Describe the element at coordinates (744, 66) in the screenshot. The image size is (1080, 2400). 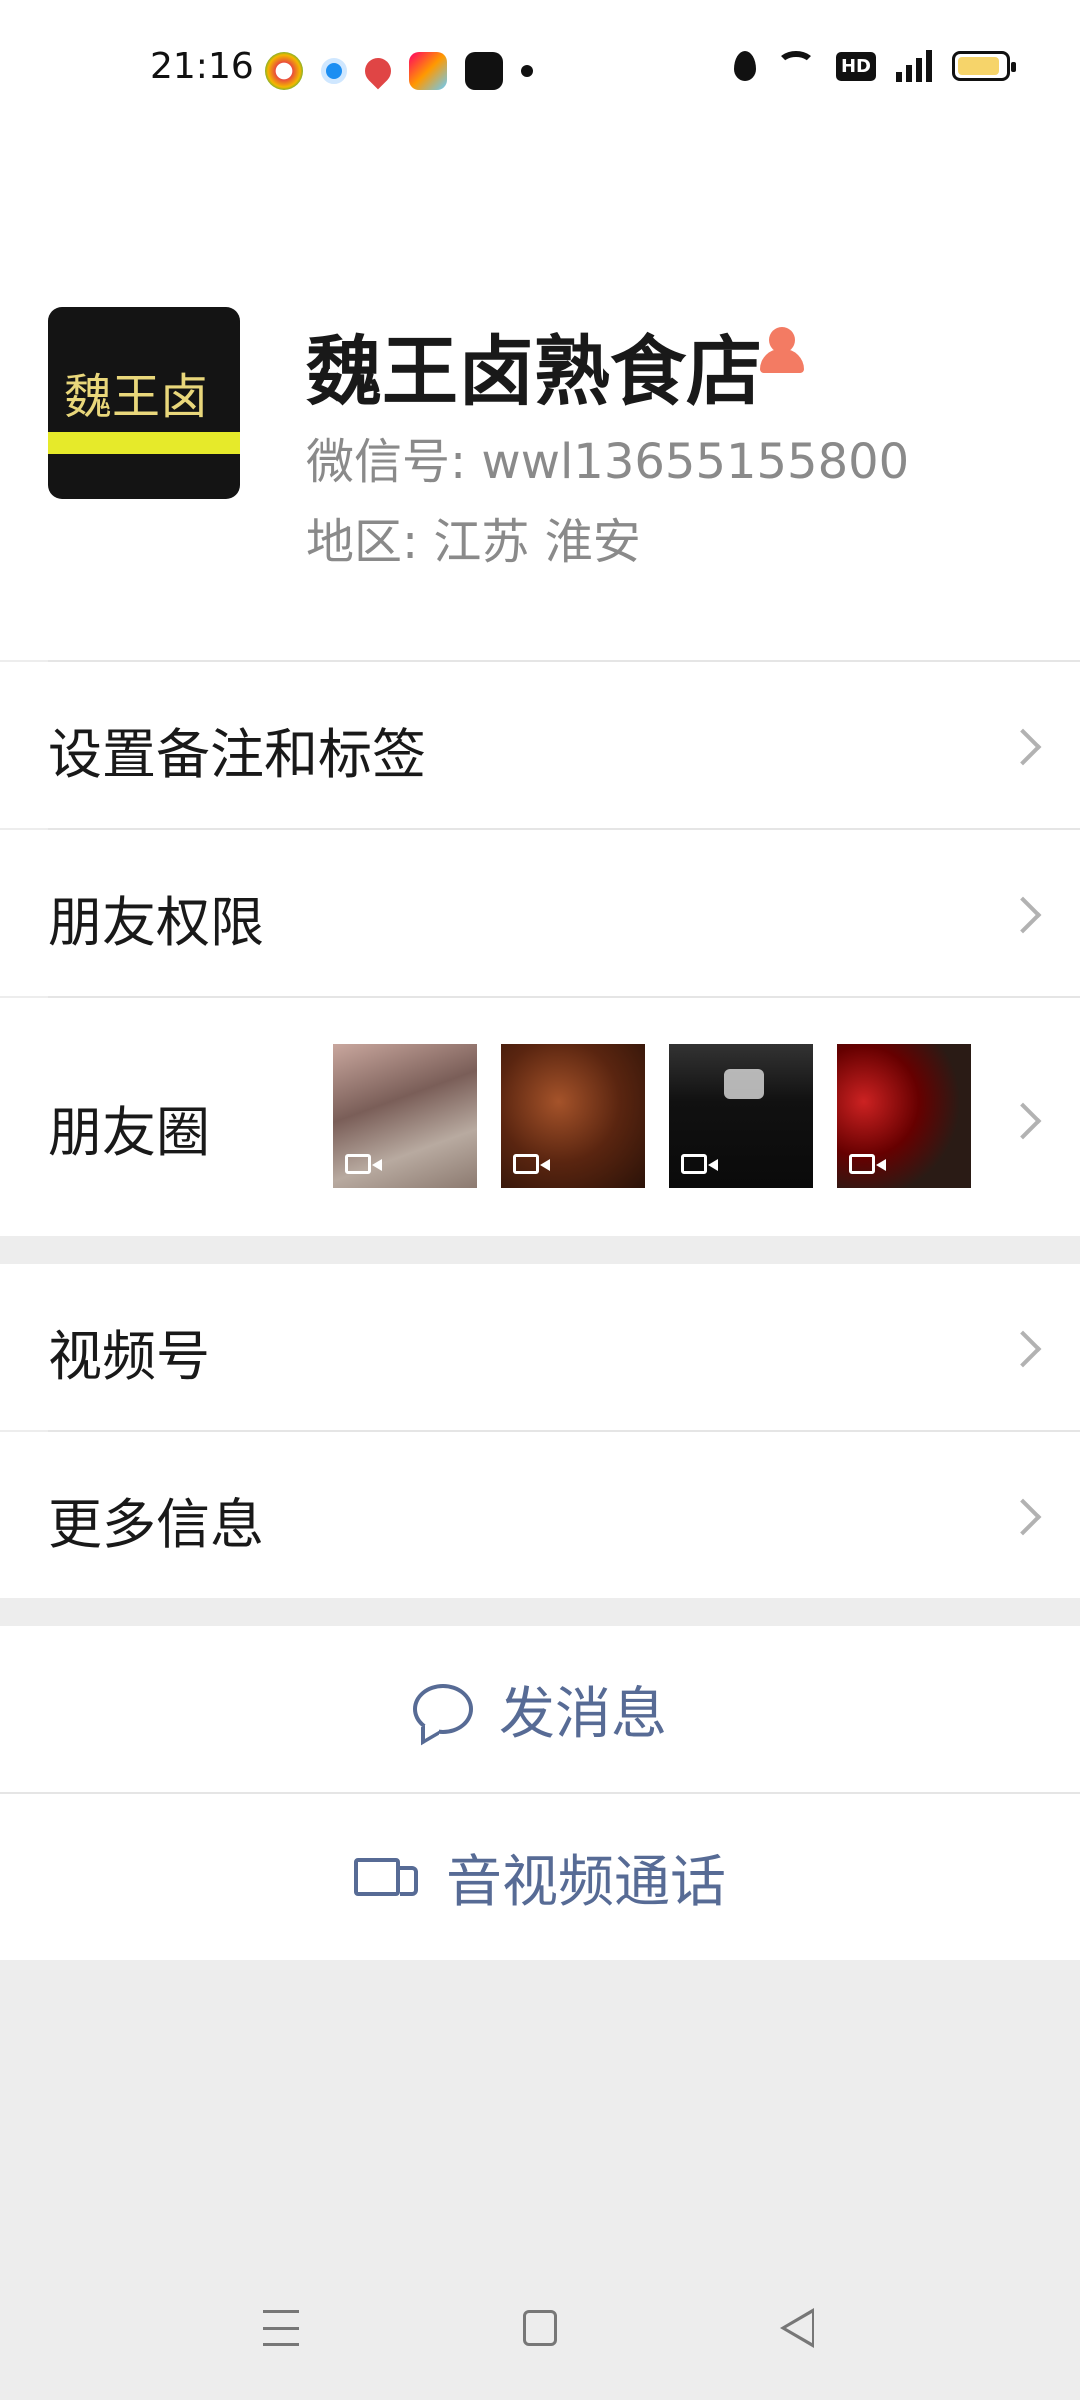
I see `water-drop-icon` at that location.